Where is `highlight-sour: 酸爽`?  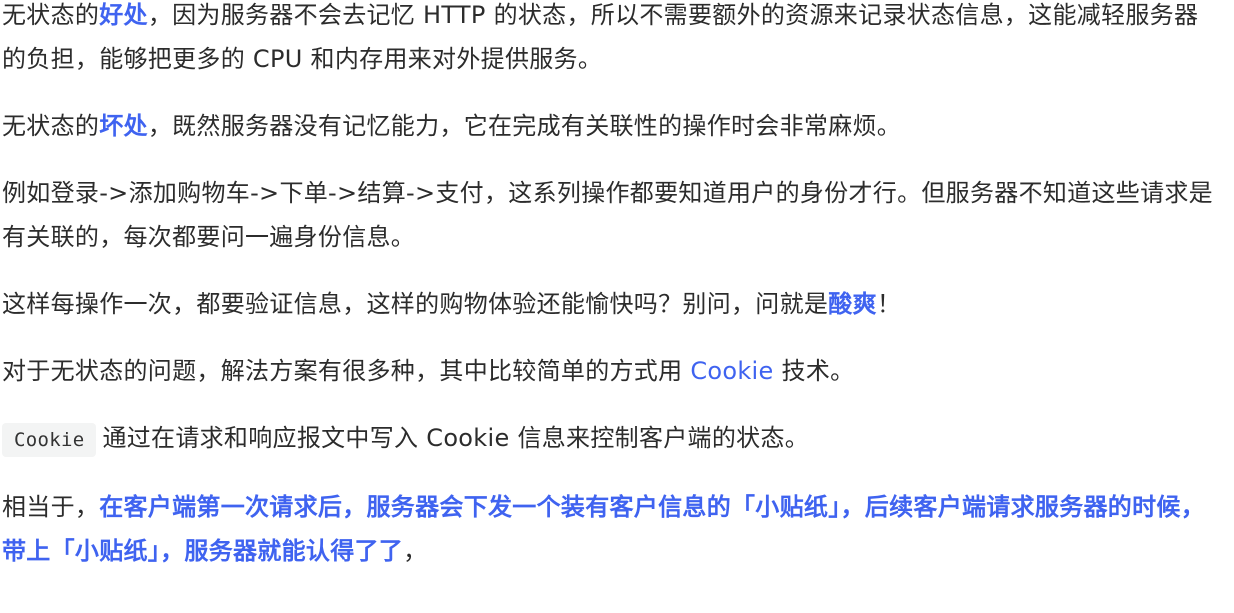
highlight-sour: 酸爽 is located at coordinates (852, 304).